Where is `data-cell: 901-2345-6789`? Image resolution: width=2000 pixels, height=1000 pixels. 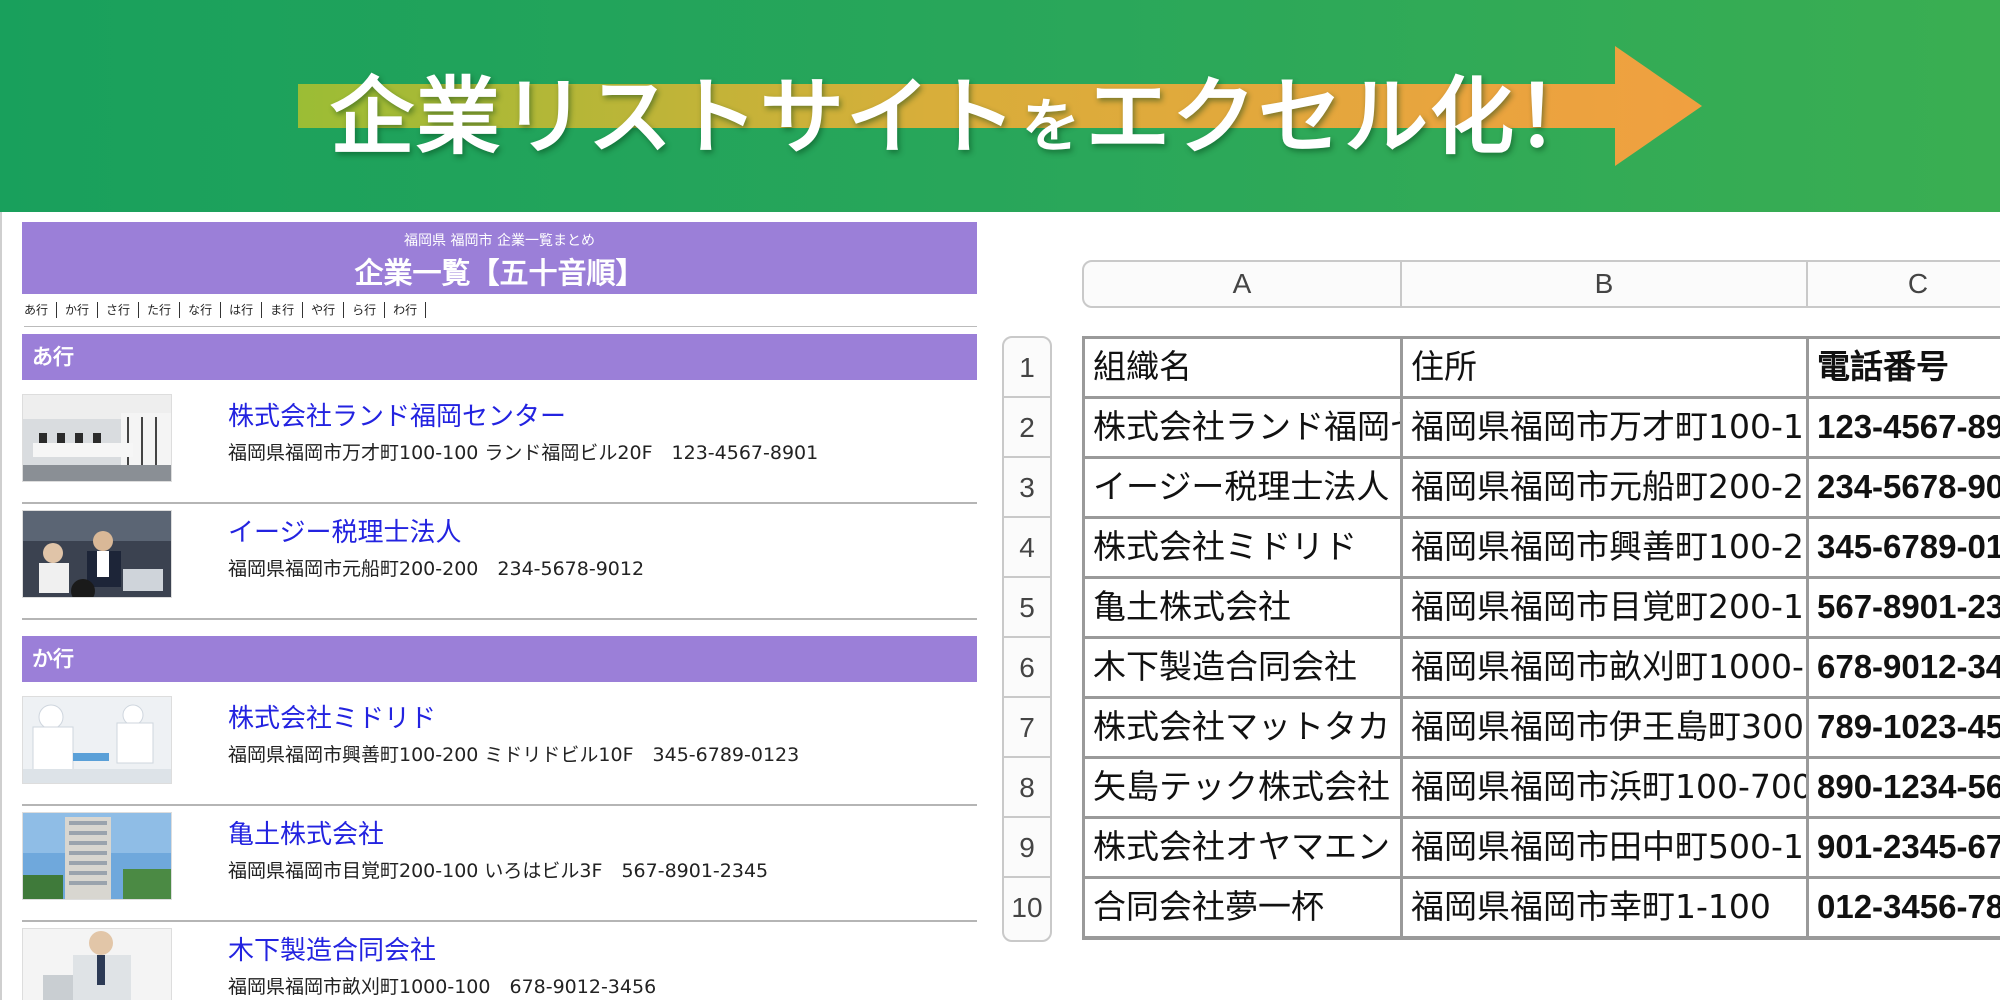 data-cell: 901-2345-6789 is located at coordinates (1904, 849).